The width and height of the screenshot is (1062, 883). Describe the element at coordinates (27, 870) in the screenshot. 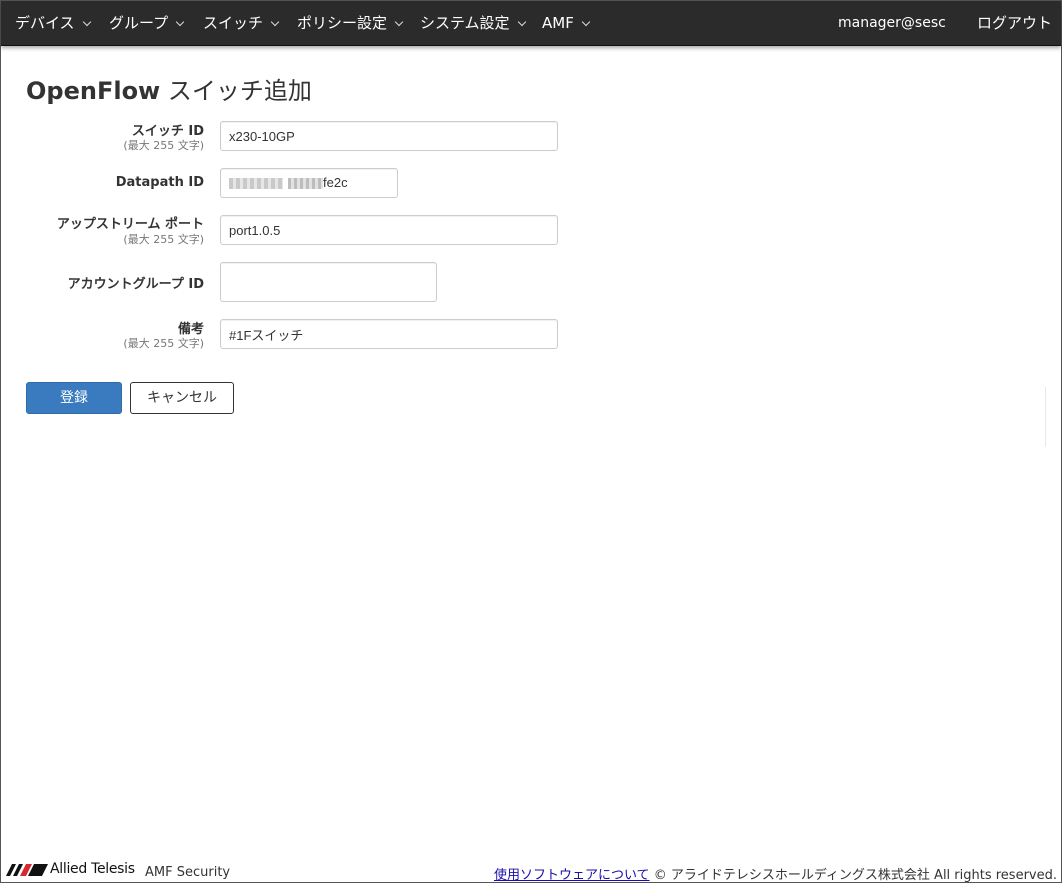

I see `allied-telesis-logo-icon` at that location.